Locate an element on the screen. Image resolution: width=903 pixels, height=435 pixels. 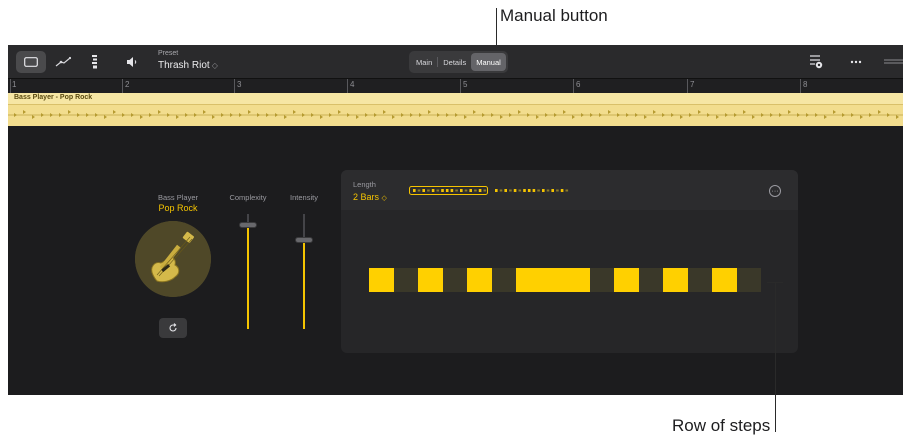
steps-tool-button is located at coordinates (95, 62).